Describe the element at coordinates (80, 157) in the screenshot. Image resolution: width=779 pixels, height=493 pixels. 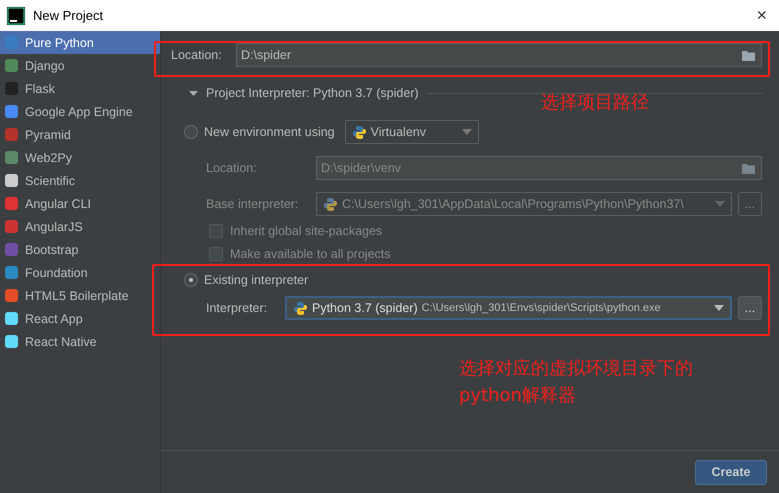
I see `project-type-item: Web2Py` at that location.